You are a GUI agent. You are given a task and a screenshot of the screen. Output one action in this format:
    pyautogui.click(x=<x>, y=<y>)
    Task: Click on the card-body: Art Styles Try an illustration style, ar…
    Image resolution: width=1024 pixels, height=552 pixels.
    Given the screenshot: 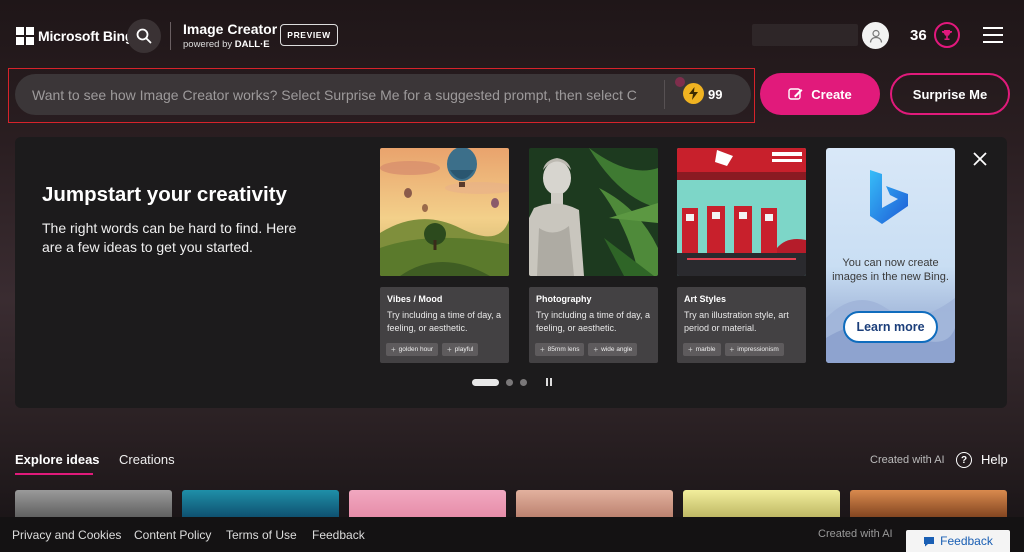 What is the action you would take?
    pyautogui.click(x=741, y=325)
    